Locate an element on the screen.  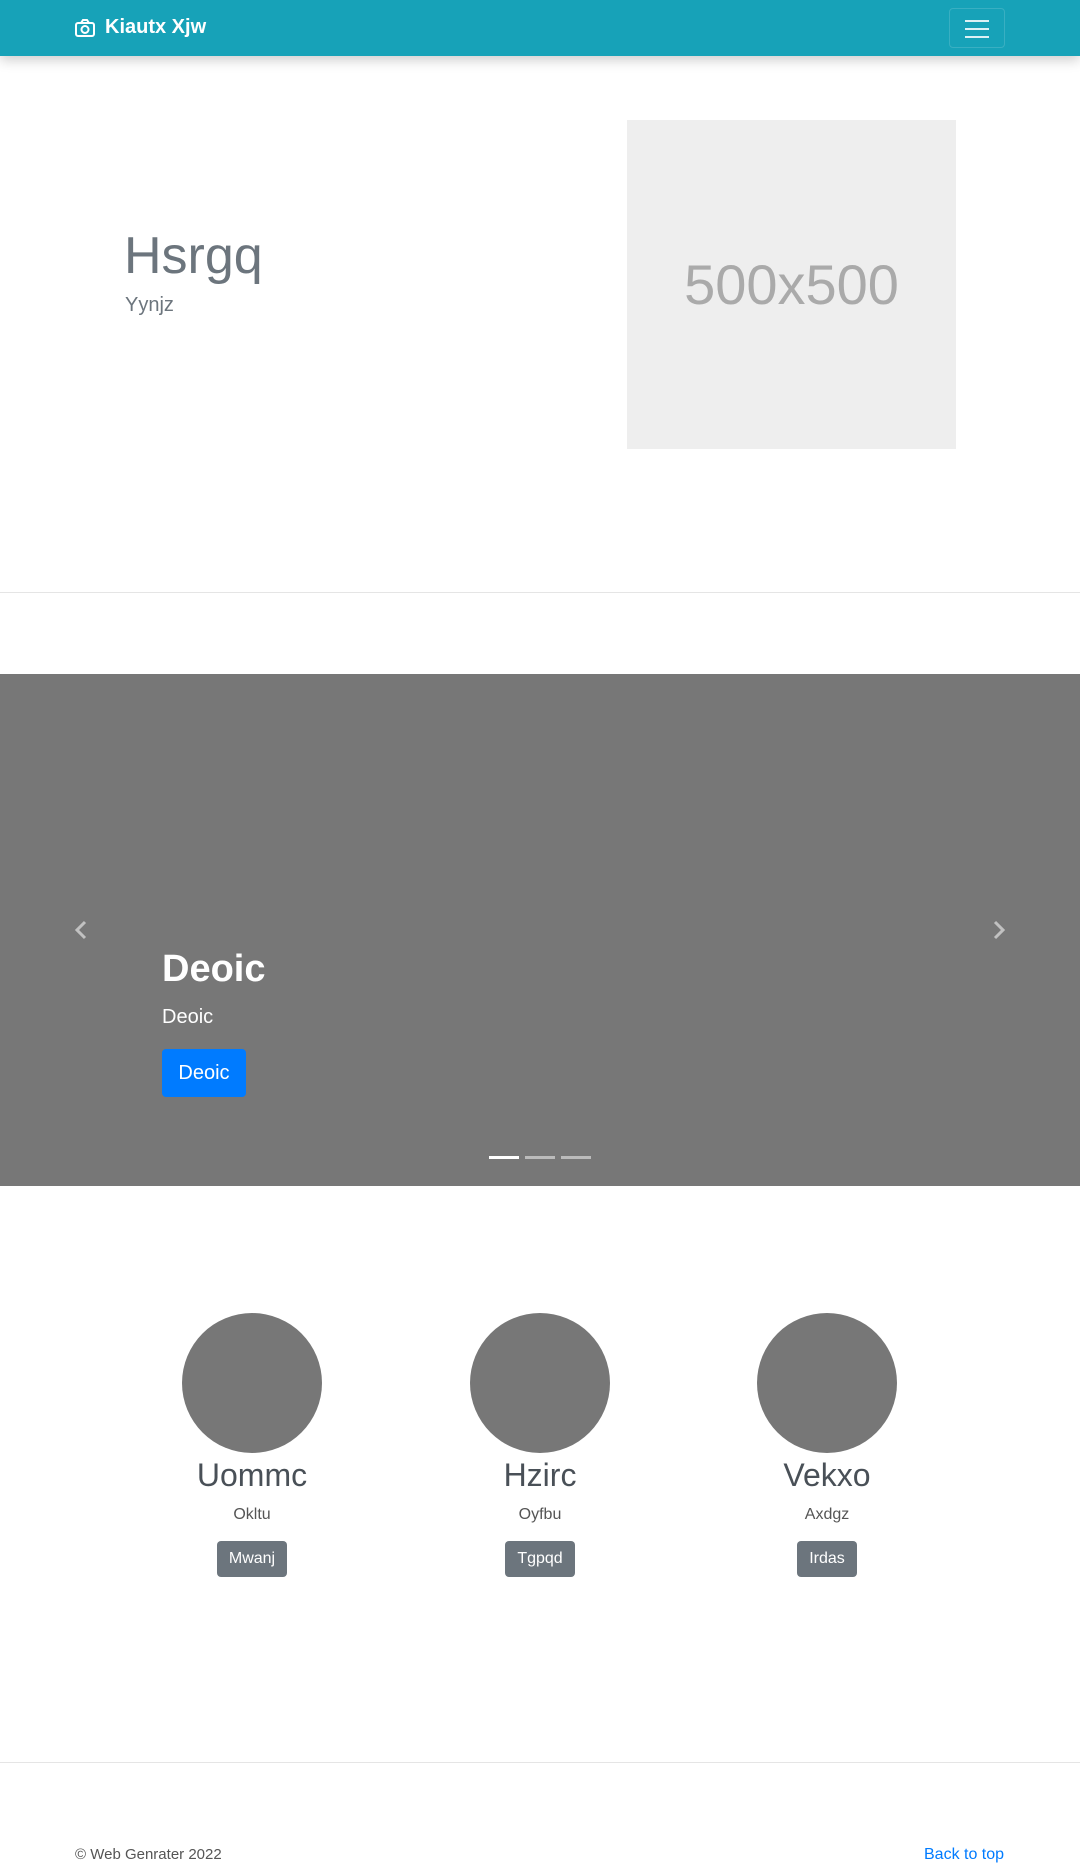
feature-column: Hzirc Oyfbu Tgpqd is located at coordinates (540, 1445).